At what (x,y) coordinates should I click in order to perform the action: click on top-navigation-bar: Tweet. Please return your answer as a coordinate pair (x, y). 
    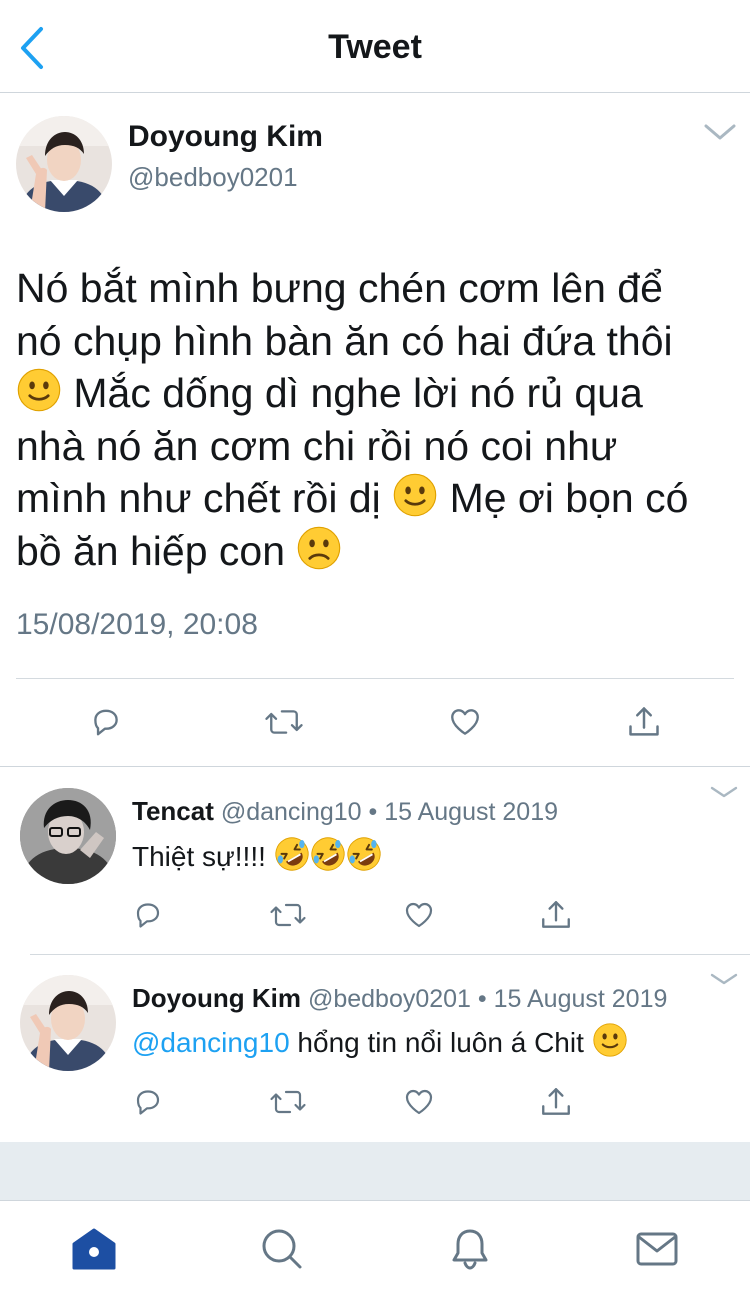
    Looking at the image, I should click on (375, 46).